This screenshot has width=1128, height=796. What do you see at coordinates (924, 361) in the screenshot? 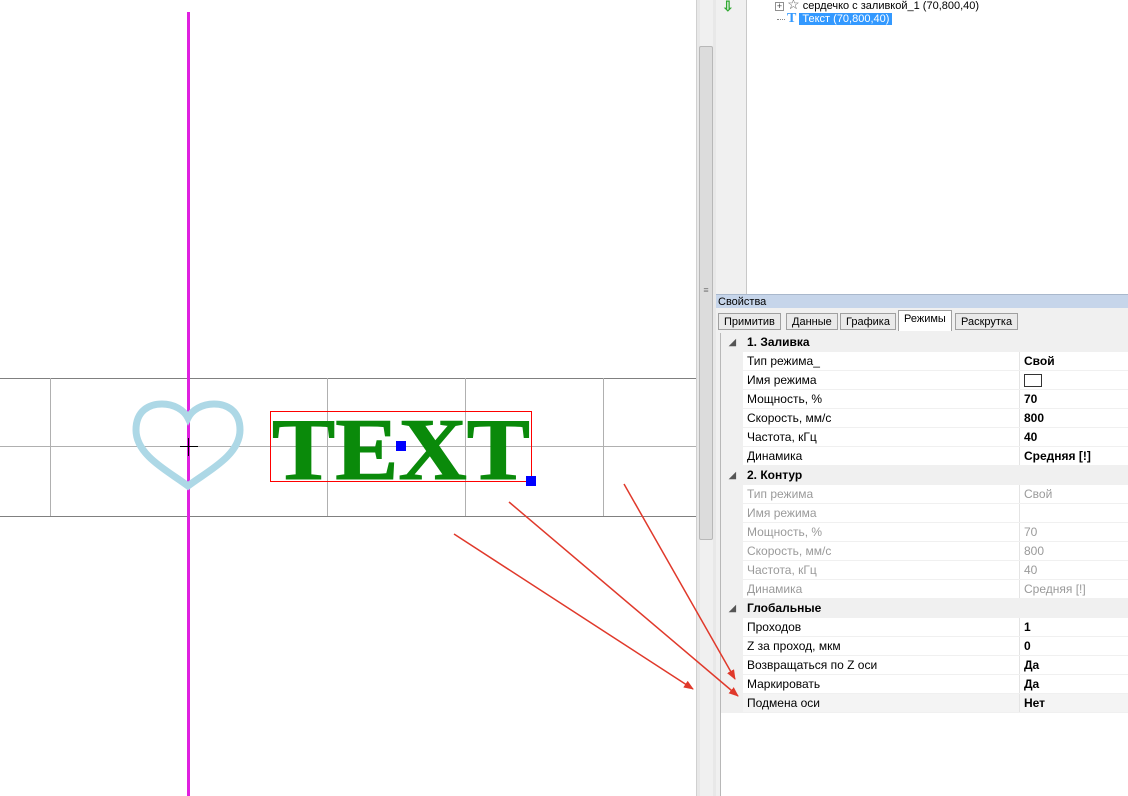
I see `property-row: Тип режима_ Свой` at bounding box center [924, 361].